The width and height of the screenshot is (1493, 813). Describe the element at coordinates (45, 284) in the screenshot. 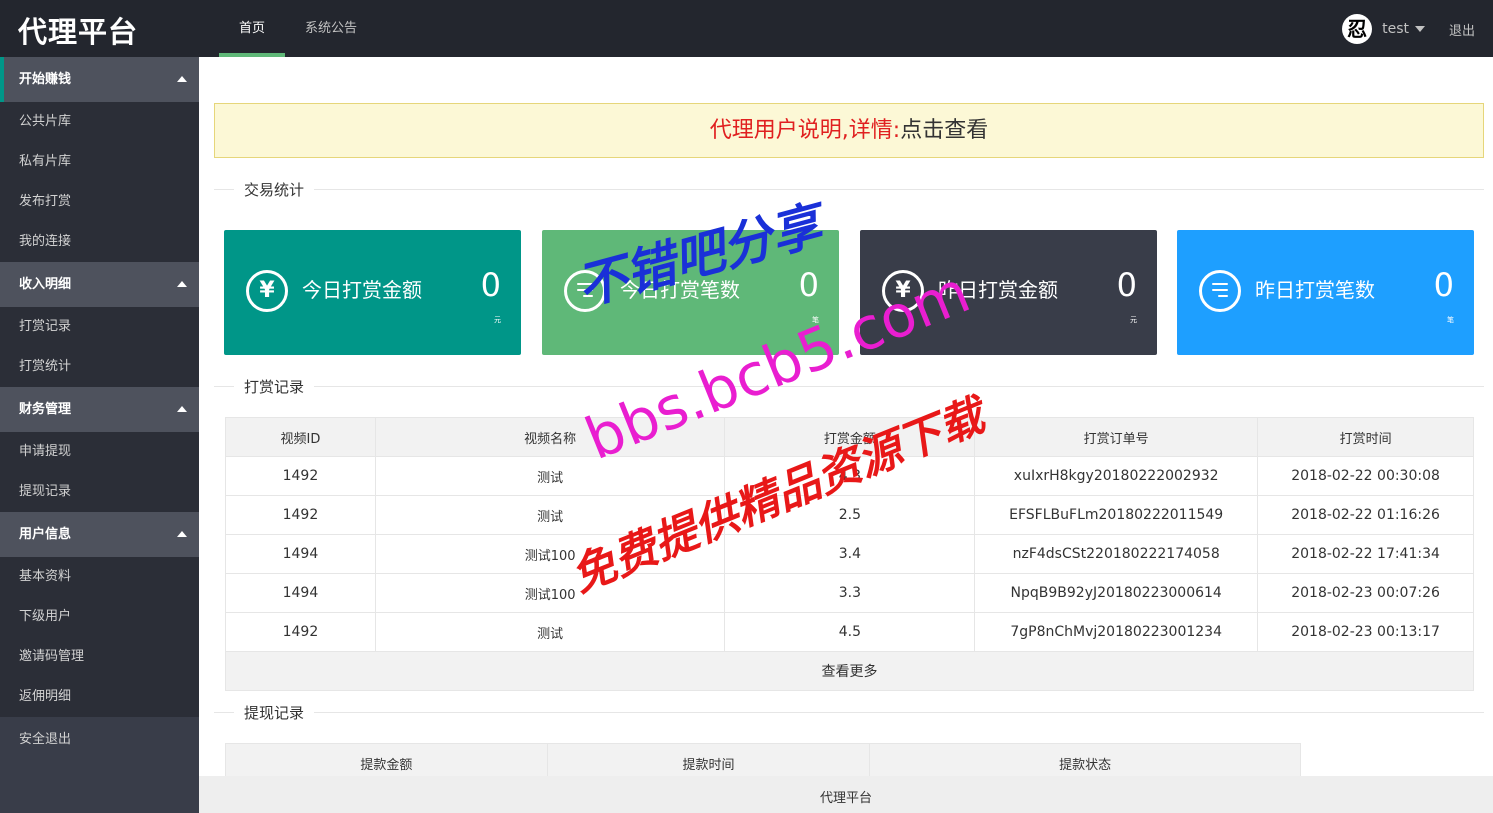

I see `nav-group-label: 收入明细` at that location.